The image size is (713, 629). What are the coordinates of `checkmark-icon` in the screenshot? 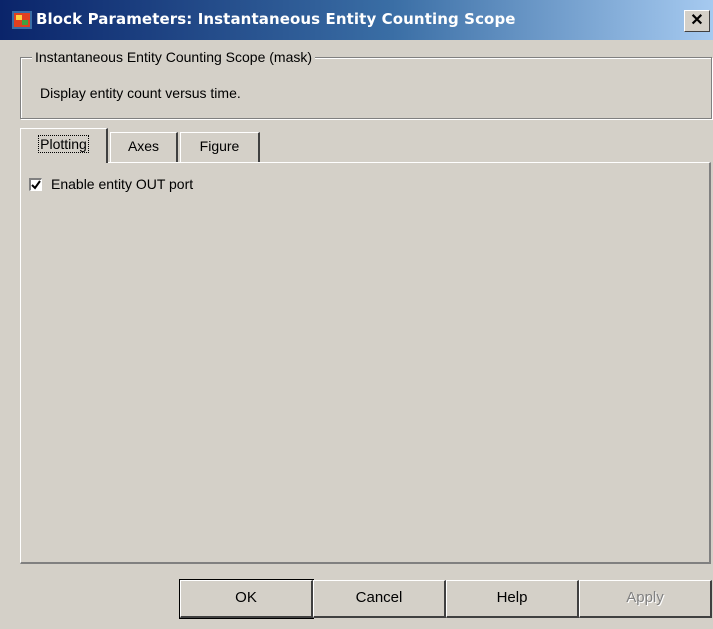 It's located at (36, 184).